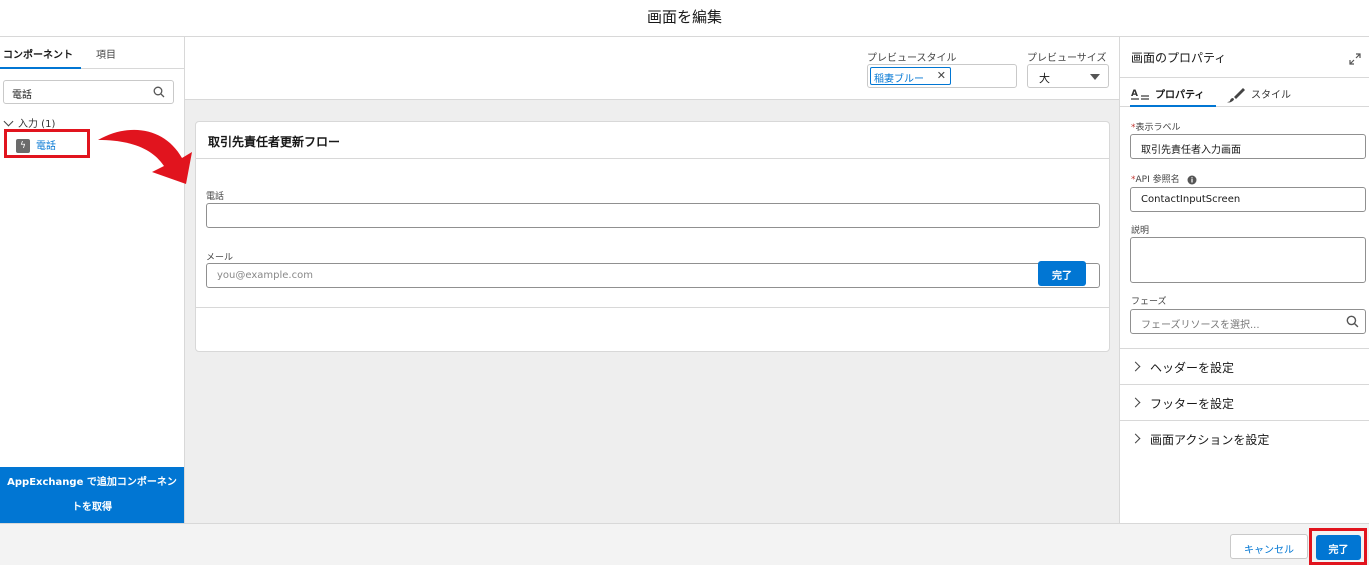 The width and height of the screenshot is (1369, 565). Describe the element at coordinates (1210, 440) in the screenshot. I see `section-label: 画面アクションを設定` at that location.